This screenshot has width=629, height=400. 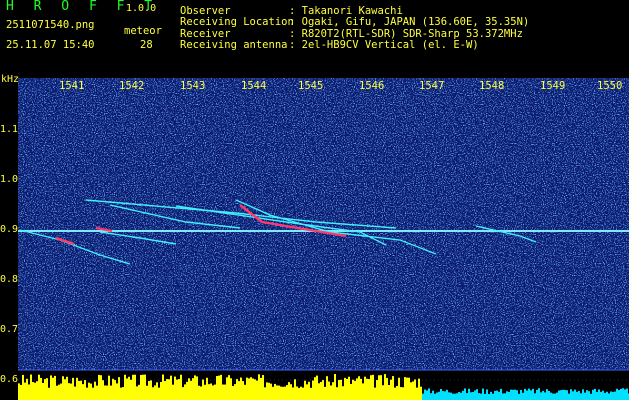 What do you see at coordinates (311, 86) in the screenshot?
I see `x-tick: 1545` at bounding box center [311, 86].